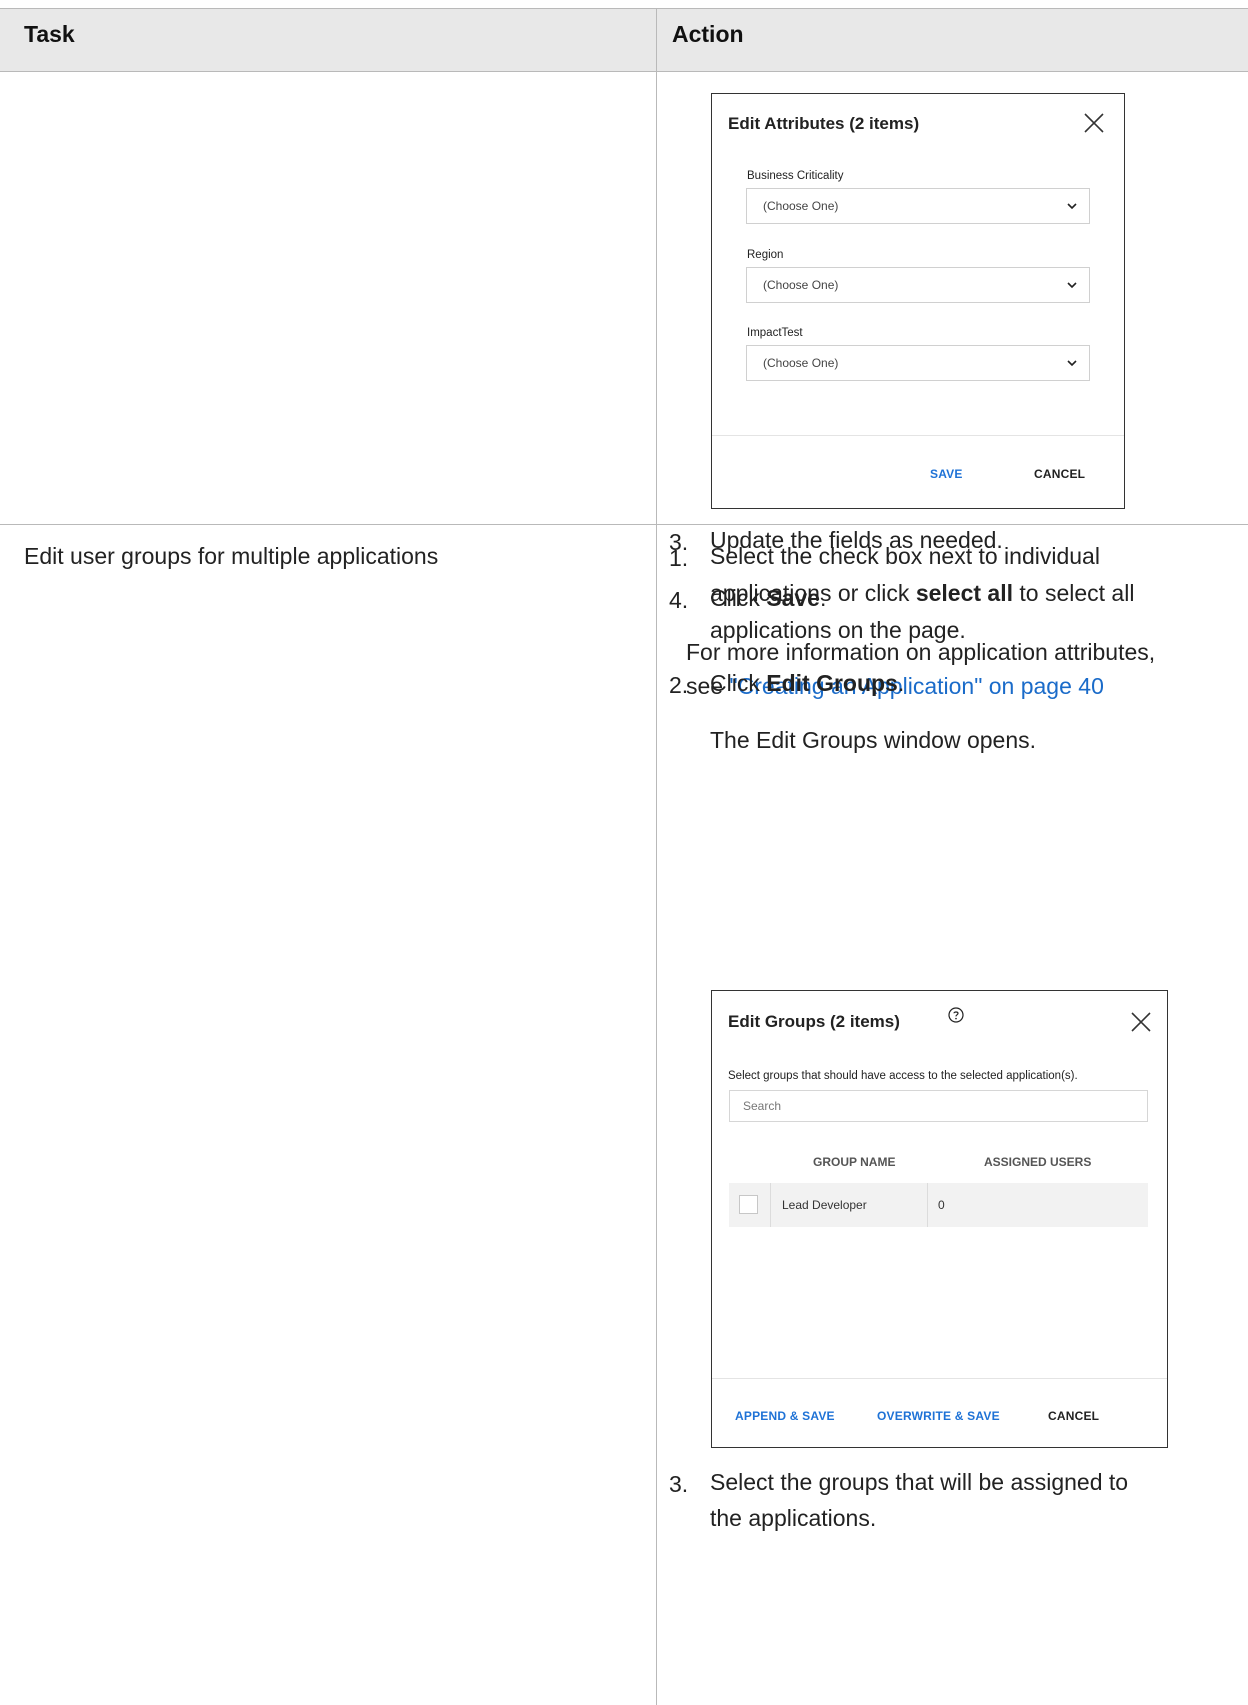 The height and width of the screenshot is (1705, 1248). What do you see at coordinates (1074, 593) in the screenshot?
I see `step-text-post: to select all` at bounding box center [1074, 593].